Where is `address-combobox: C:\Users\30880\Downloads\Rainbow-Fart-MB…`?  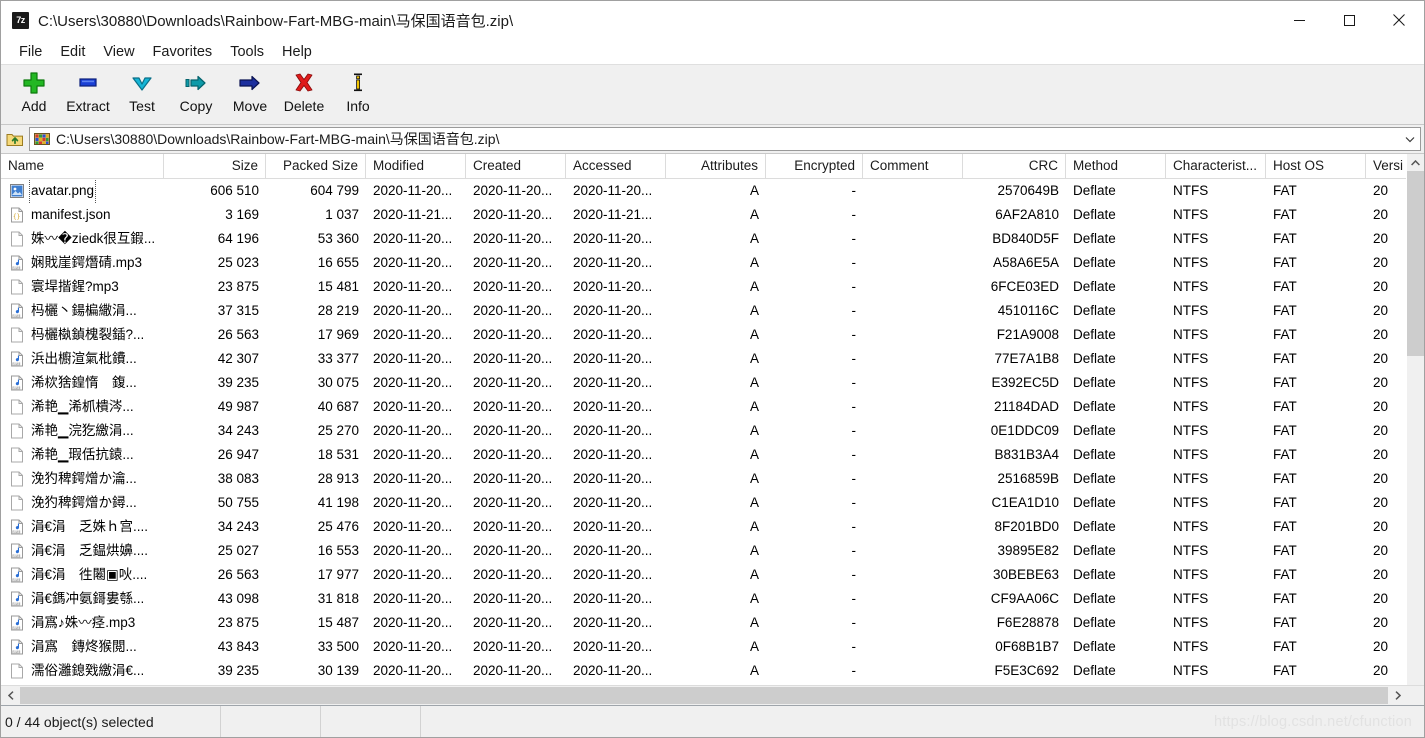
address-combobox: C:\Users\30880\Downloads\Rainbow-Fart-MB… is located at coordinates (725, 139).